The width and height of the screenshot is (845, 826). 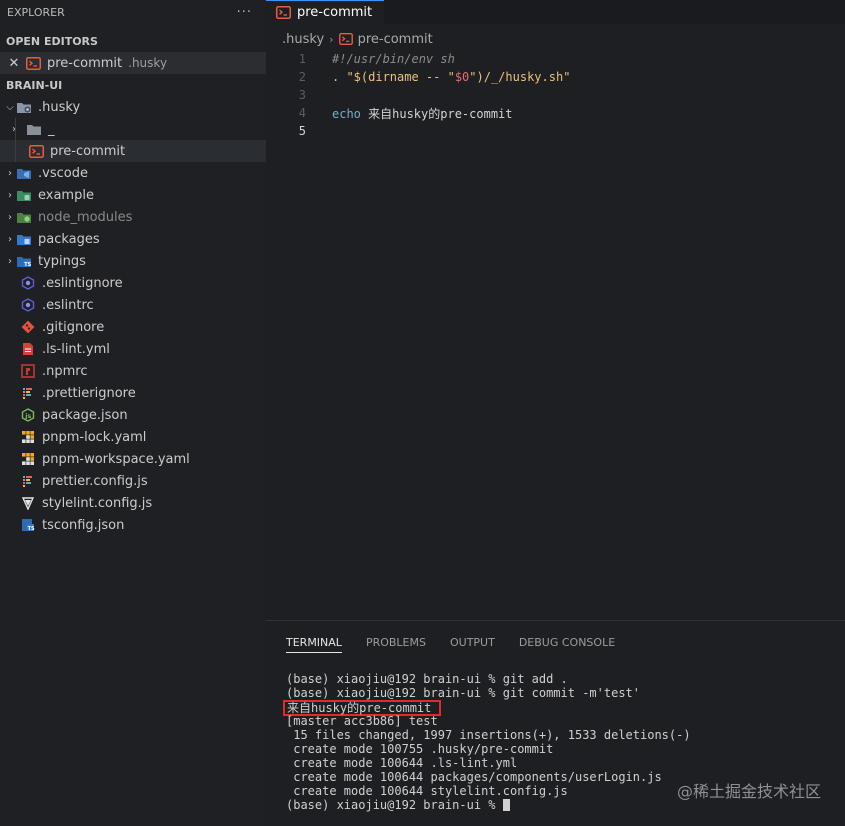 What do you see at coordinates (28, 437) in the screenshot?
I see `pnpm-icon` at bounding box center [28, 437].